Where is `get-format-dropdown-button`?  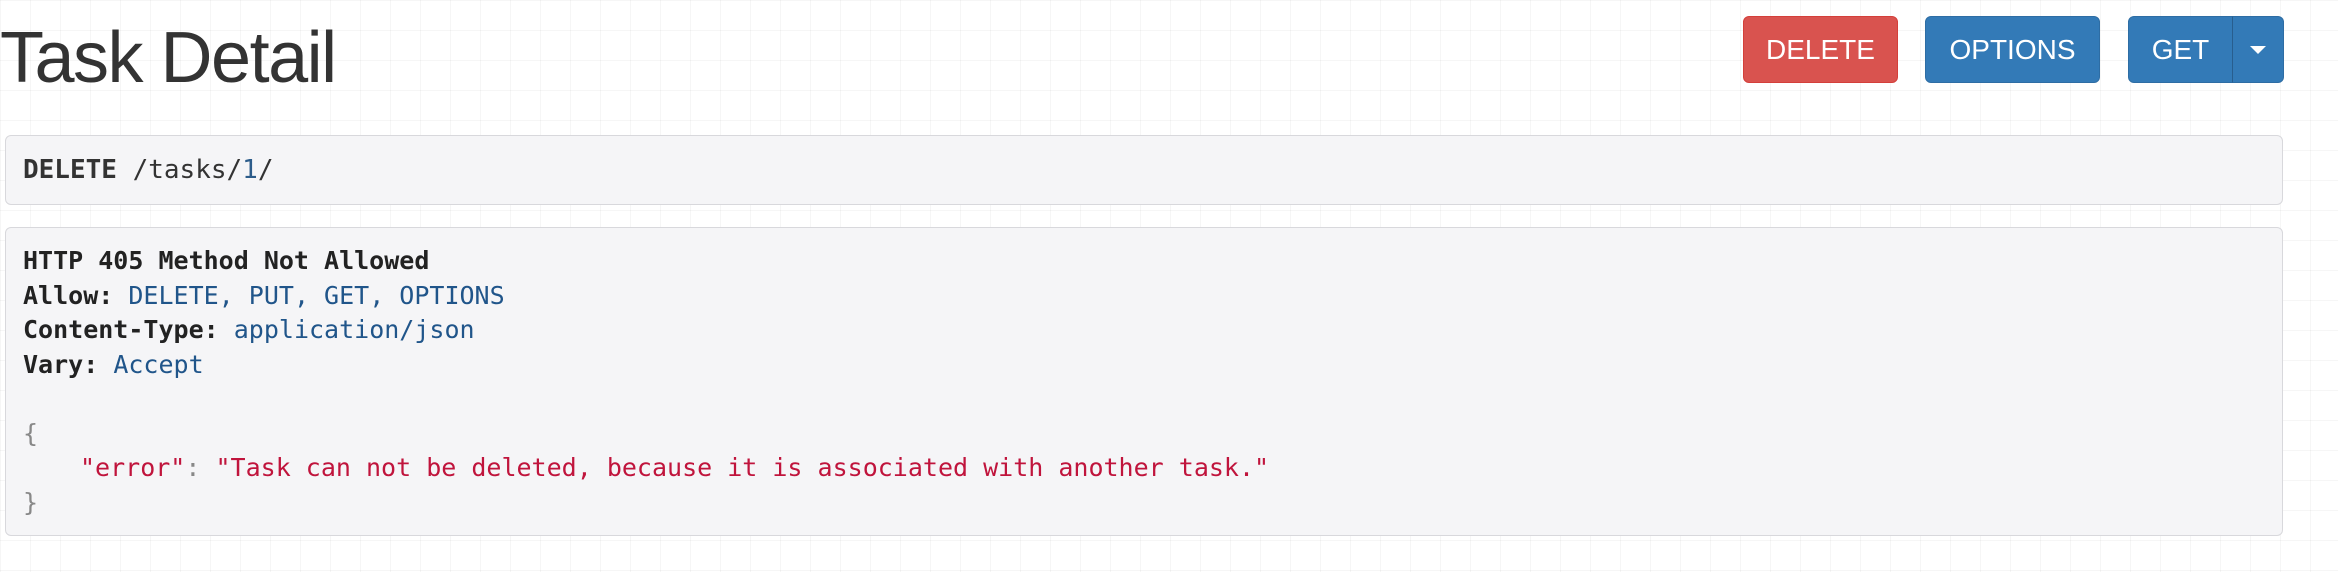 get-format-dropdown-button is located at coordinates (2258, 49).